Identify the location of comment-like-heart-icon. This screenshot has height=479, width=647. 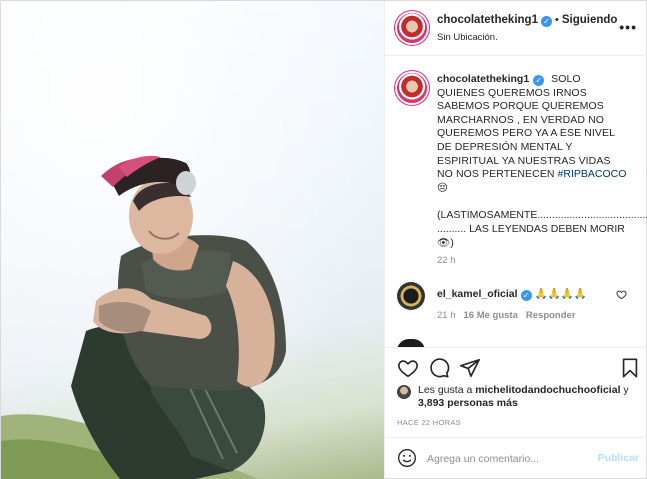
(621, 294).